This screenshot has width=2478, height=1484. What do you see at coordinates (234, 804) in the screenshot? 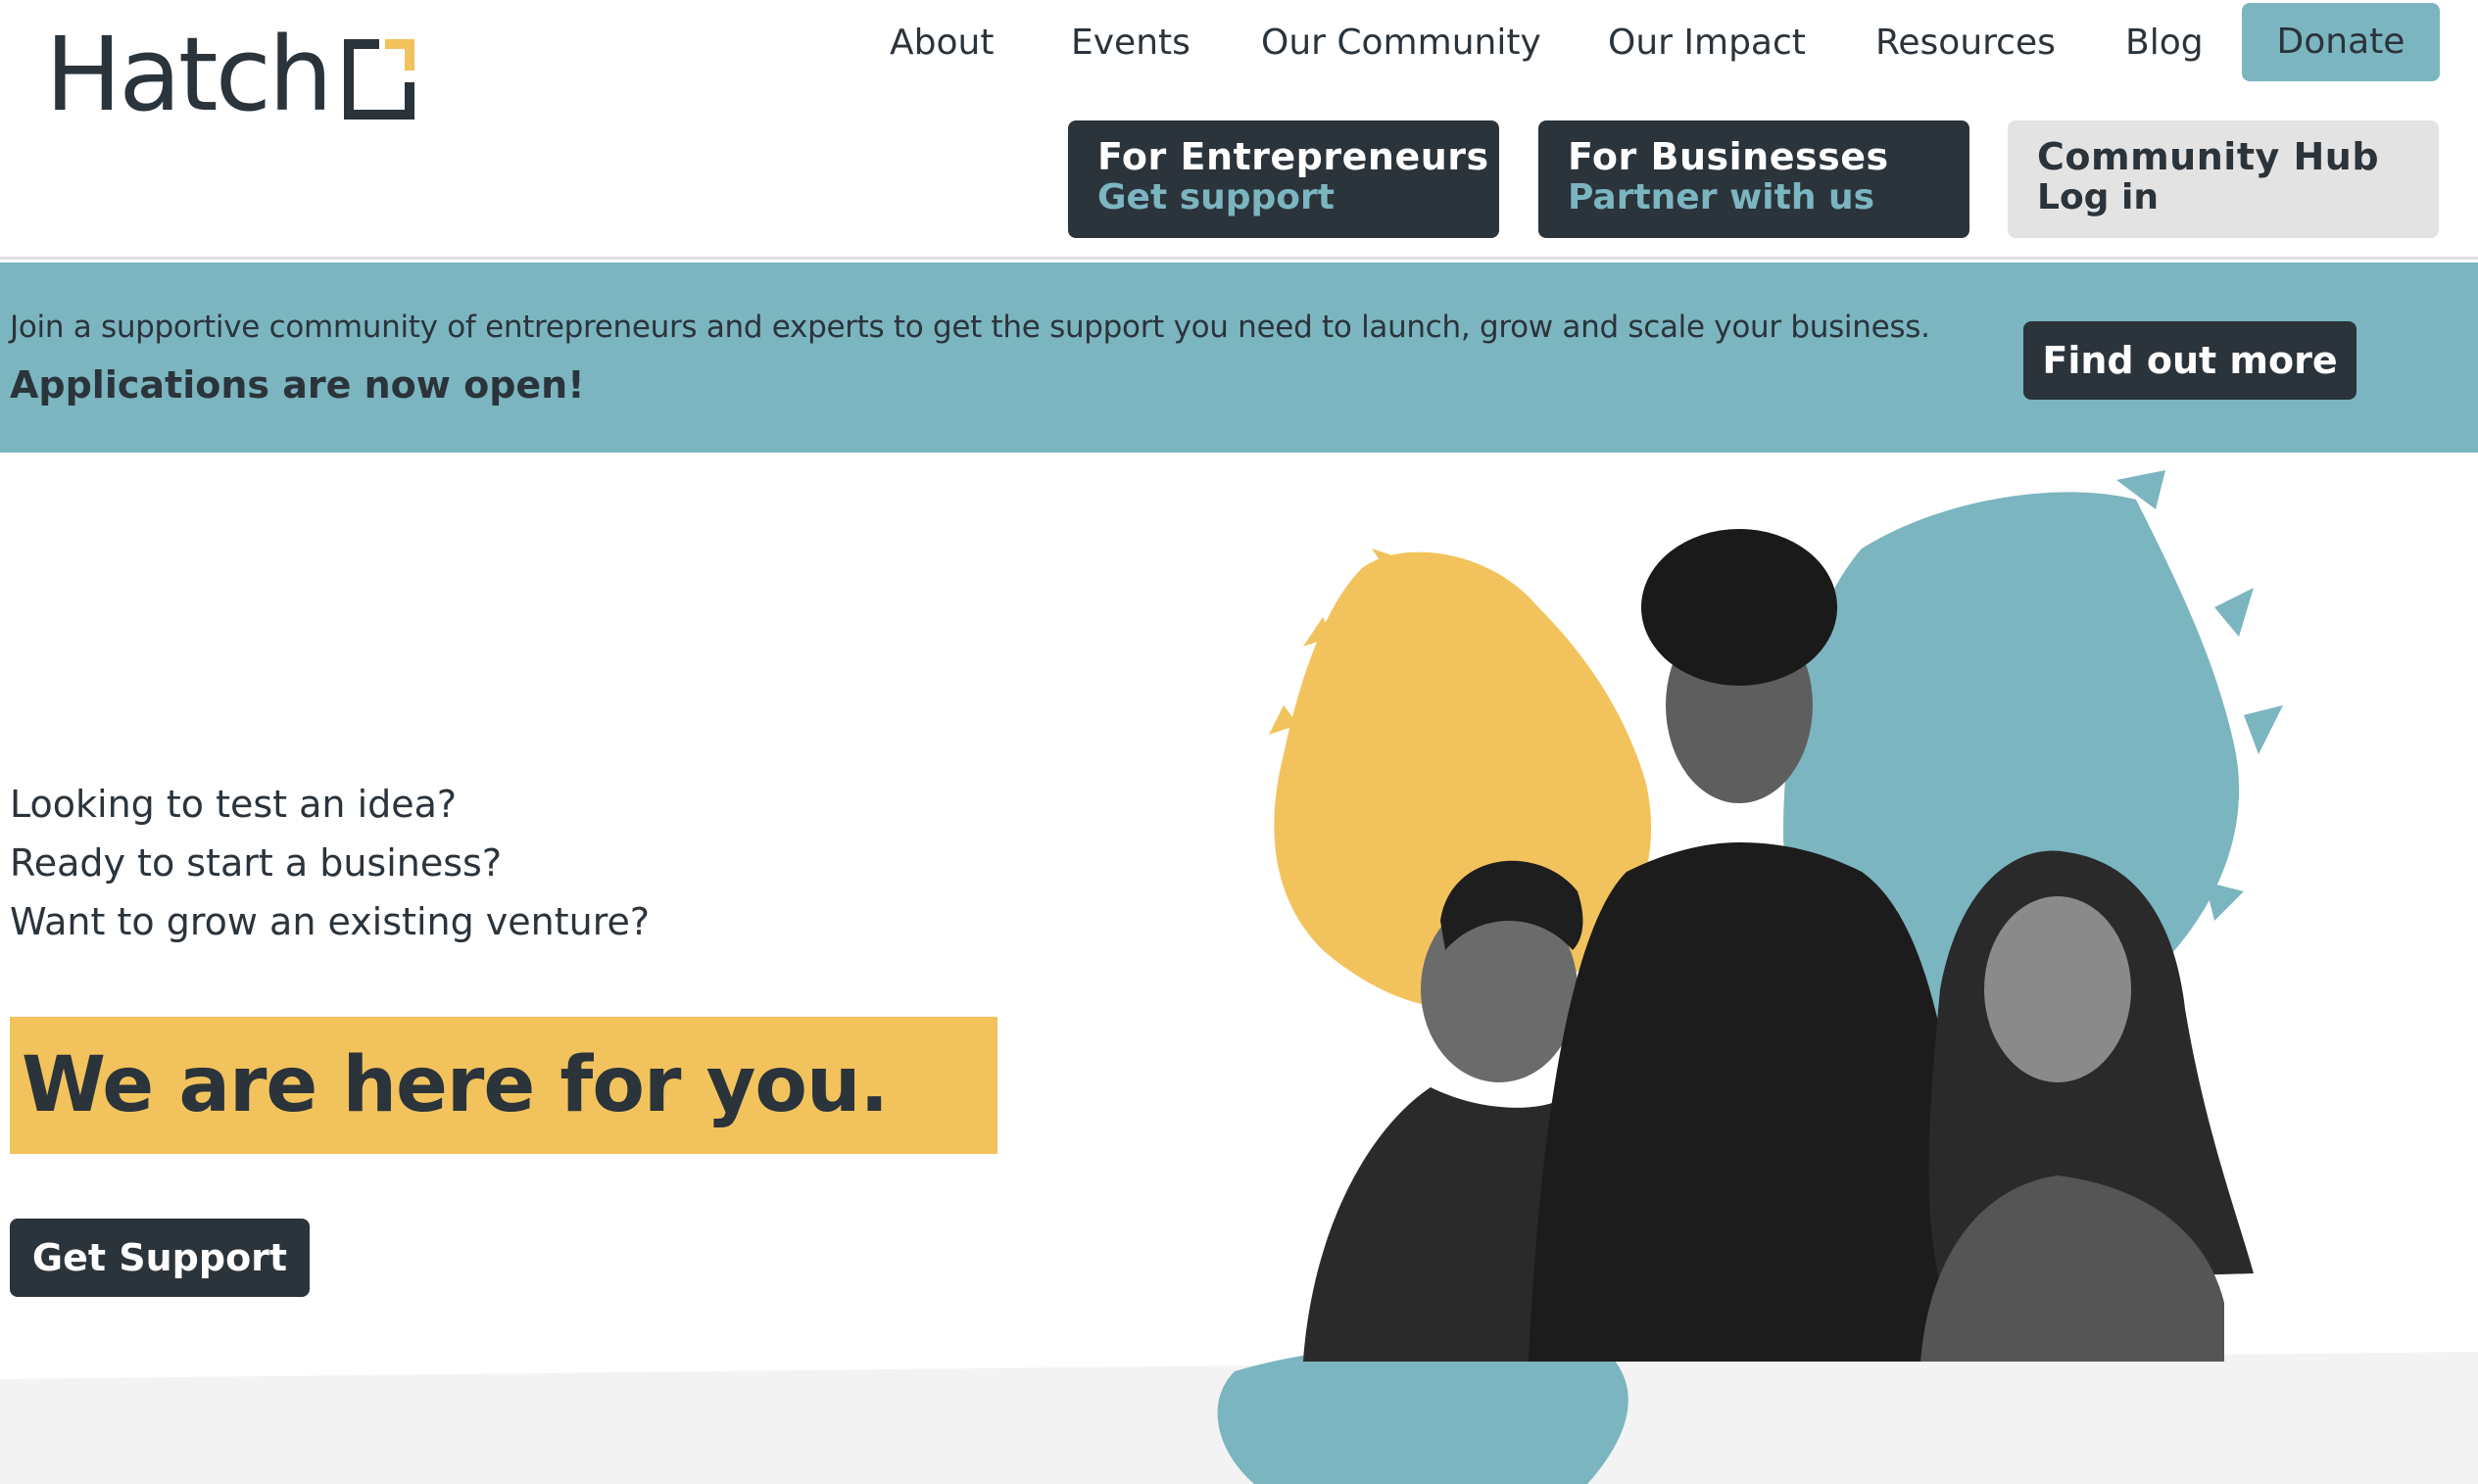
I see `hero-question: Looking to test an idea?` at bounding box center [234, 804].